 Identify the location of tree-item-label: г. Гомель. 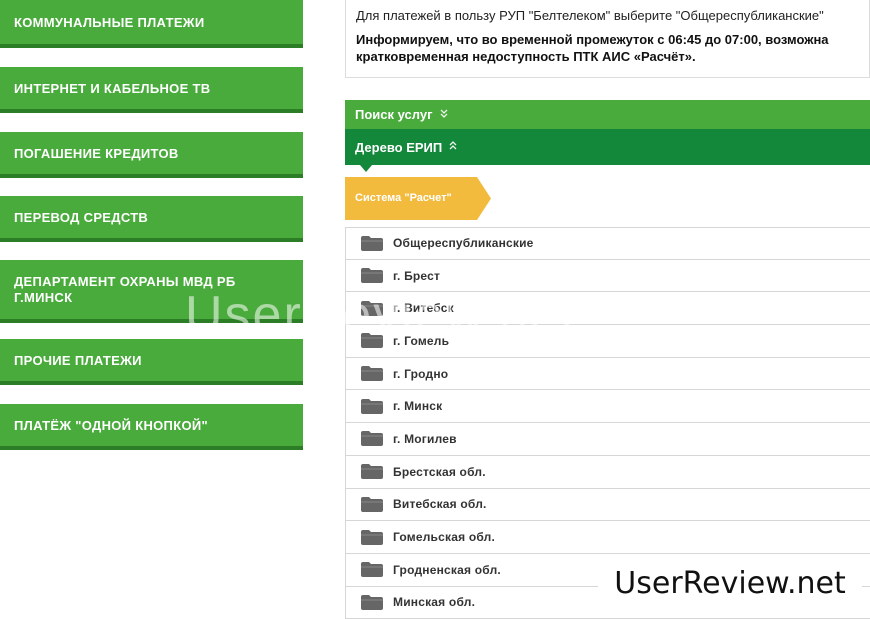
(421, 340).